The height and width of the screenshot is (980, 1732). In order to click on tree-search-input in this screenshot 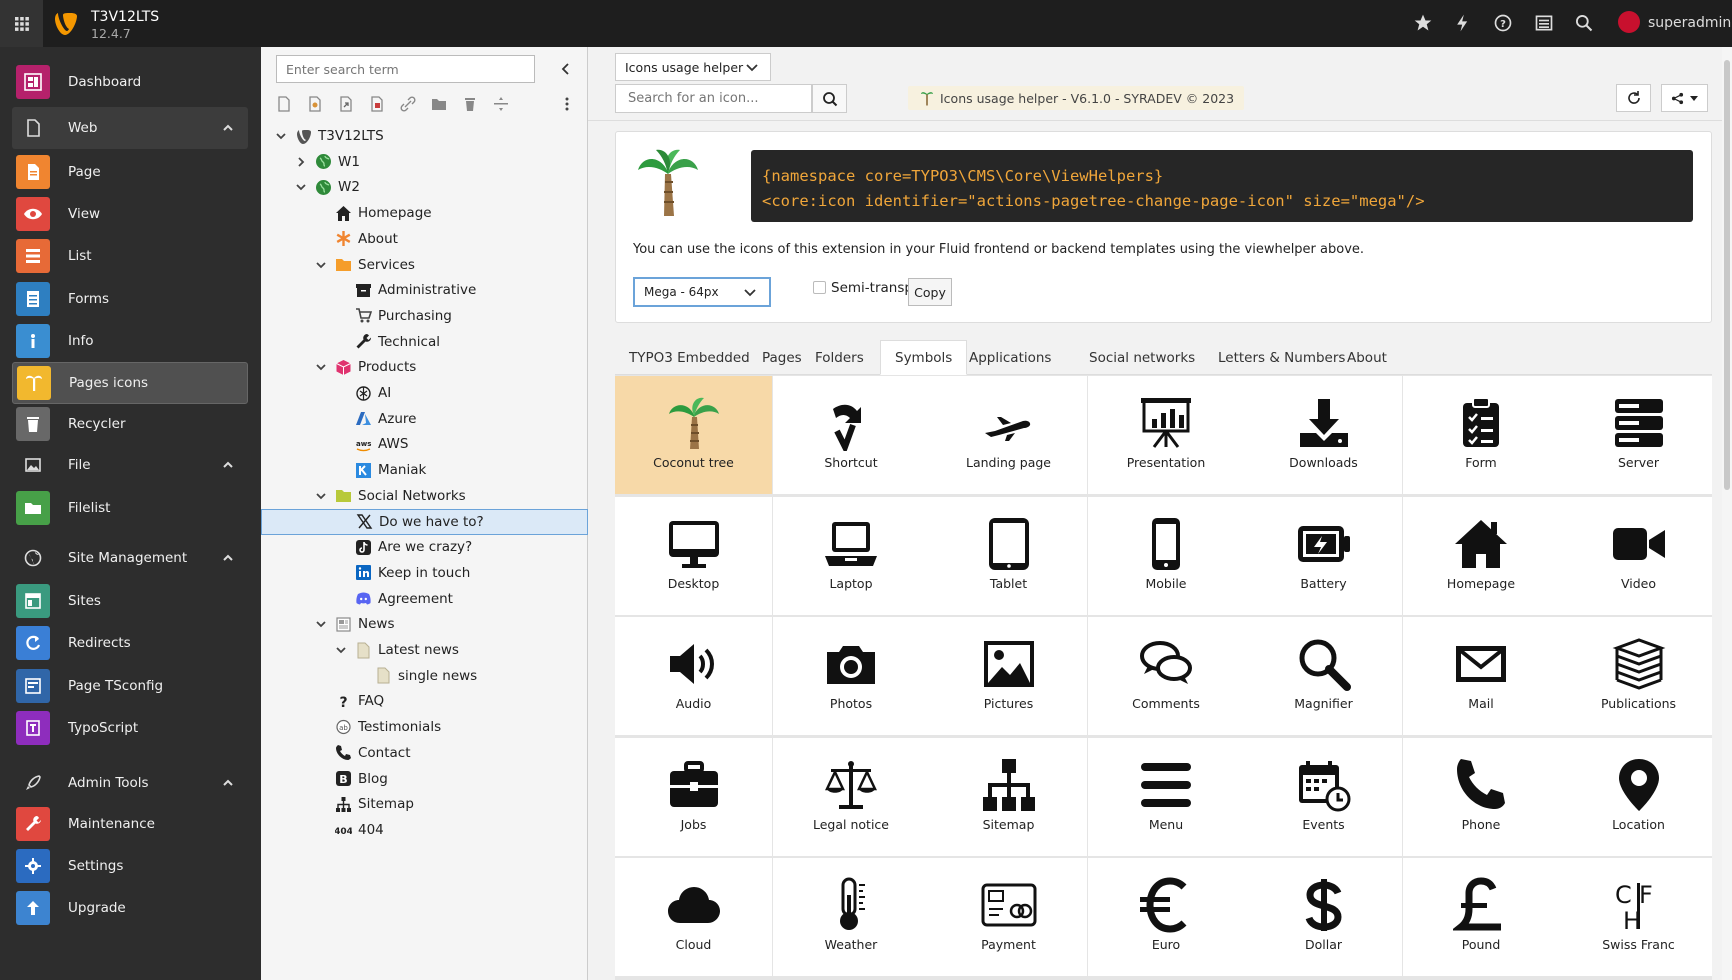, I will do `click(405, 69)`.